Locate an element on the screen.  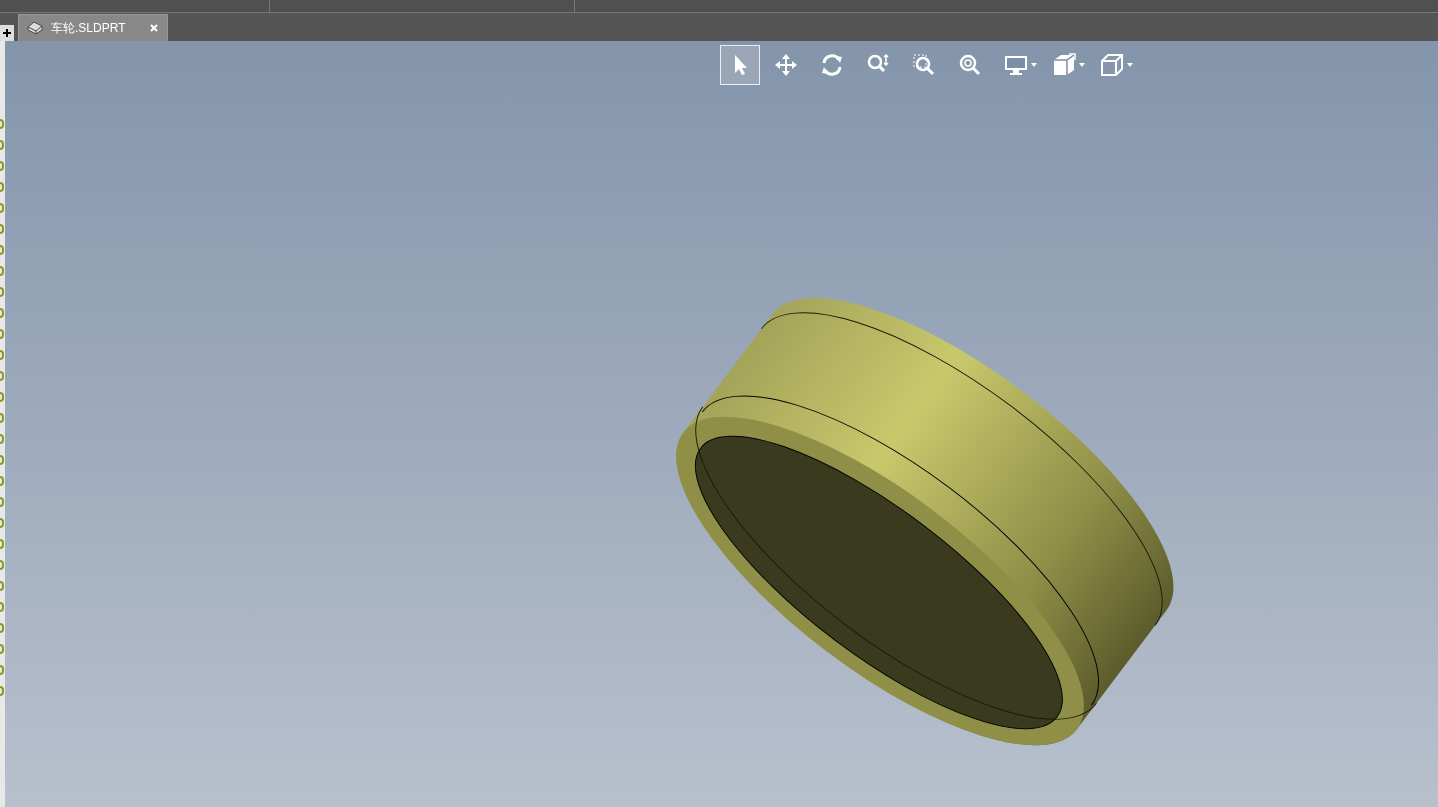
tab-title: 车轮.SLDPRT is located at coordinates (89, 28).